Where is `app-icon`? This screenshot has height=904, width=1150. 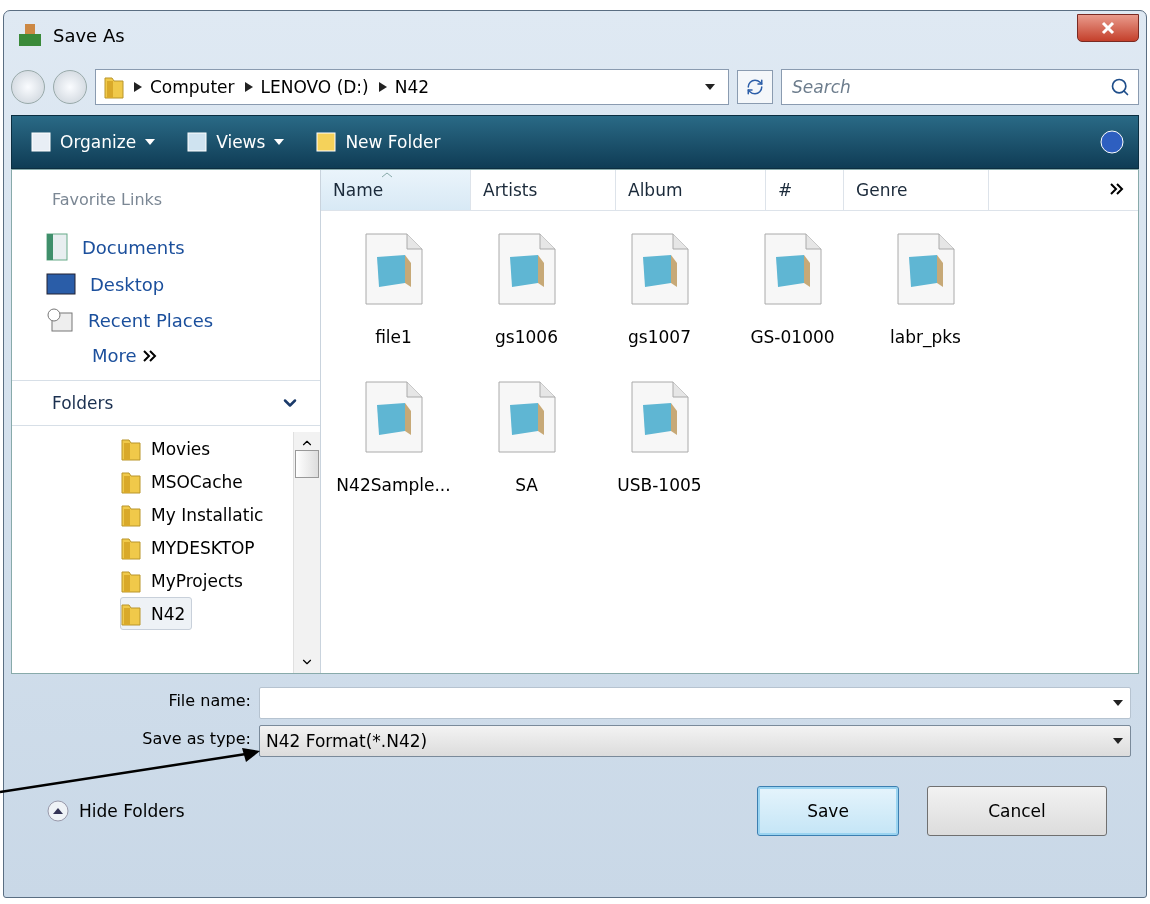 app-icon is located at coordinates (30, 35).